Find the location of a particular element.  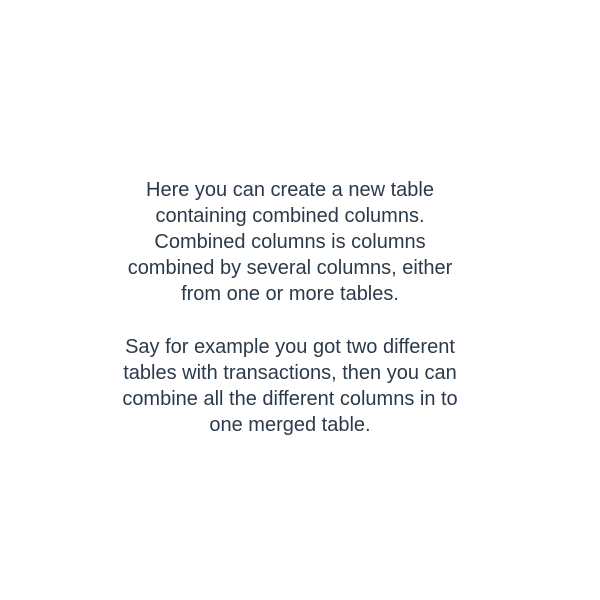

description-line: Here you can create a new table is located at coordinates (290, 190).